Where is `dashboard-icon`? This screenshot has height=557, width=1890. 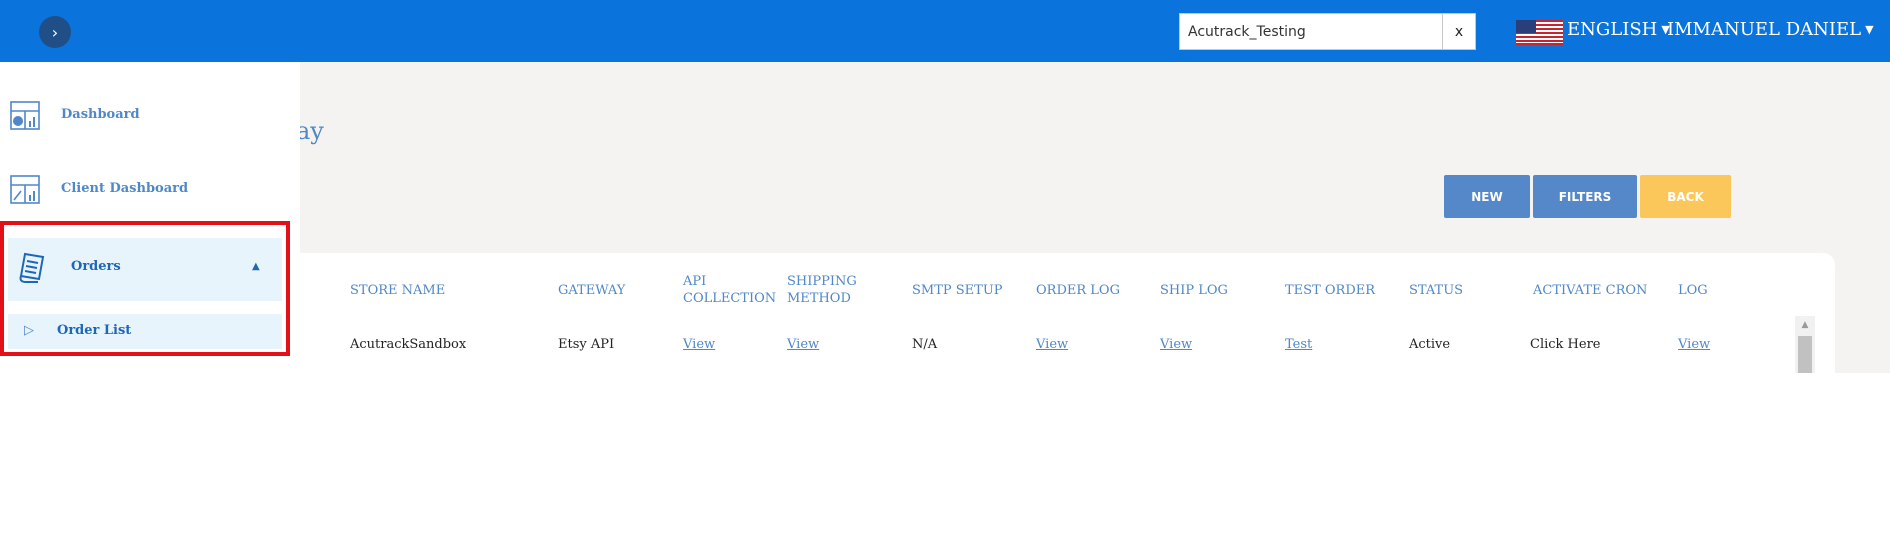
dashboard-icon is located at coordinates (25, 115).